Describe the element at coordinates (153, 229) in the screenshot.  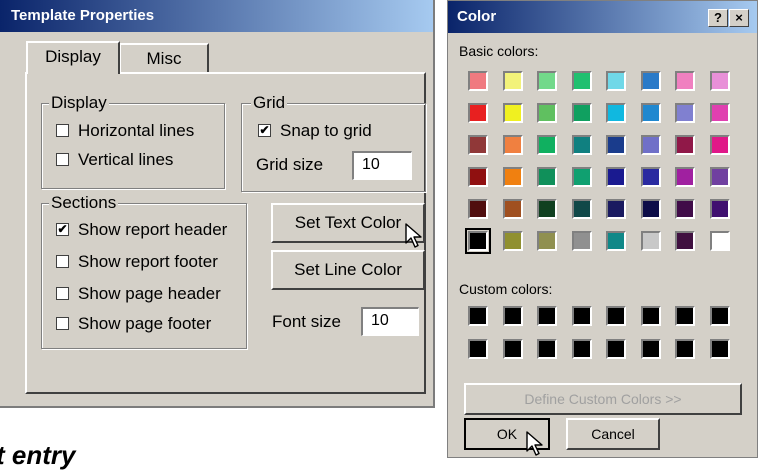
I see `checkbox-label: Show report header` at that location.